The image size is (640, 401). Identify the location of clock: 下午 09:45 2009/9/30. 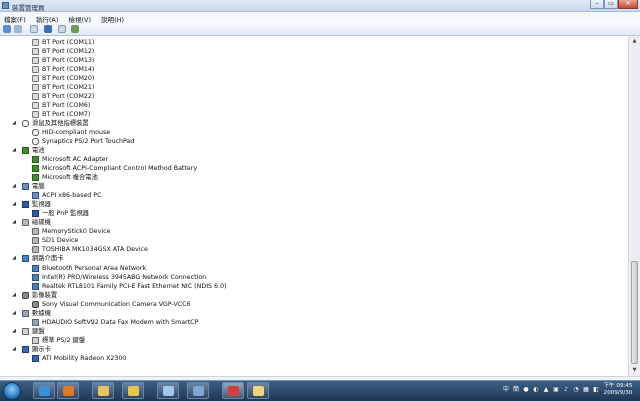
(618, 390).